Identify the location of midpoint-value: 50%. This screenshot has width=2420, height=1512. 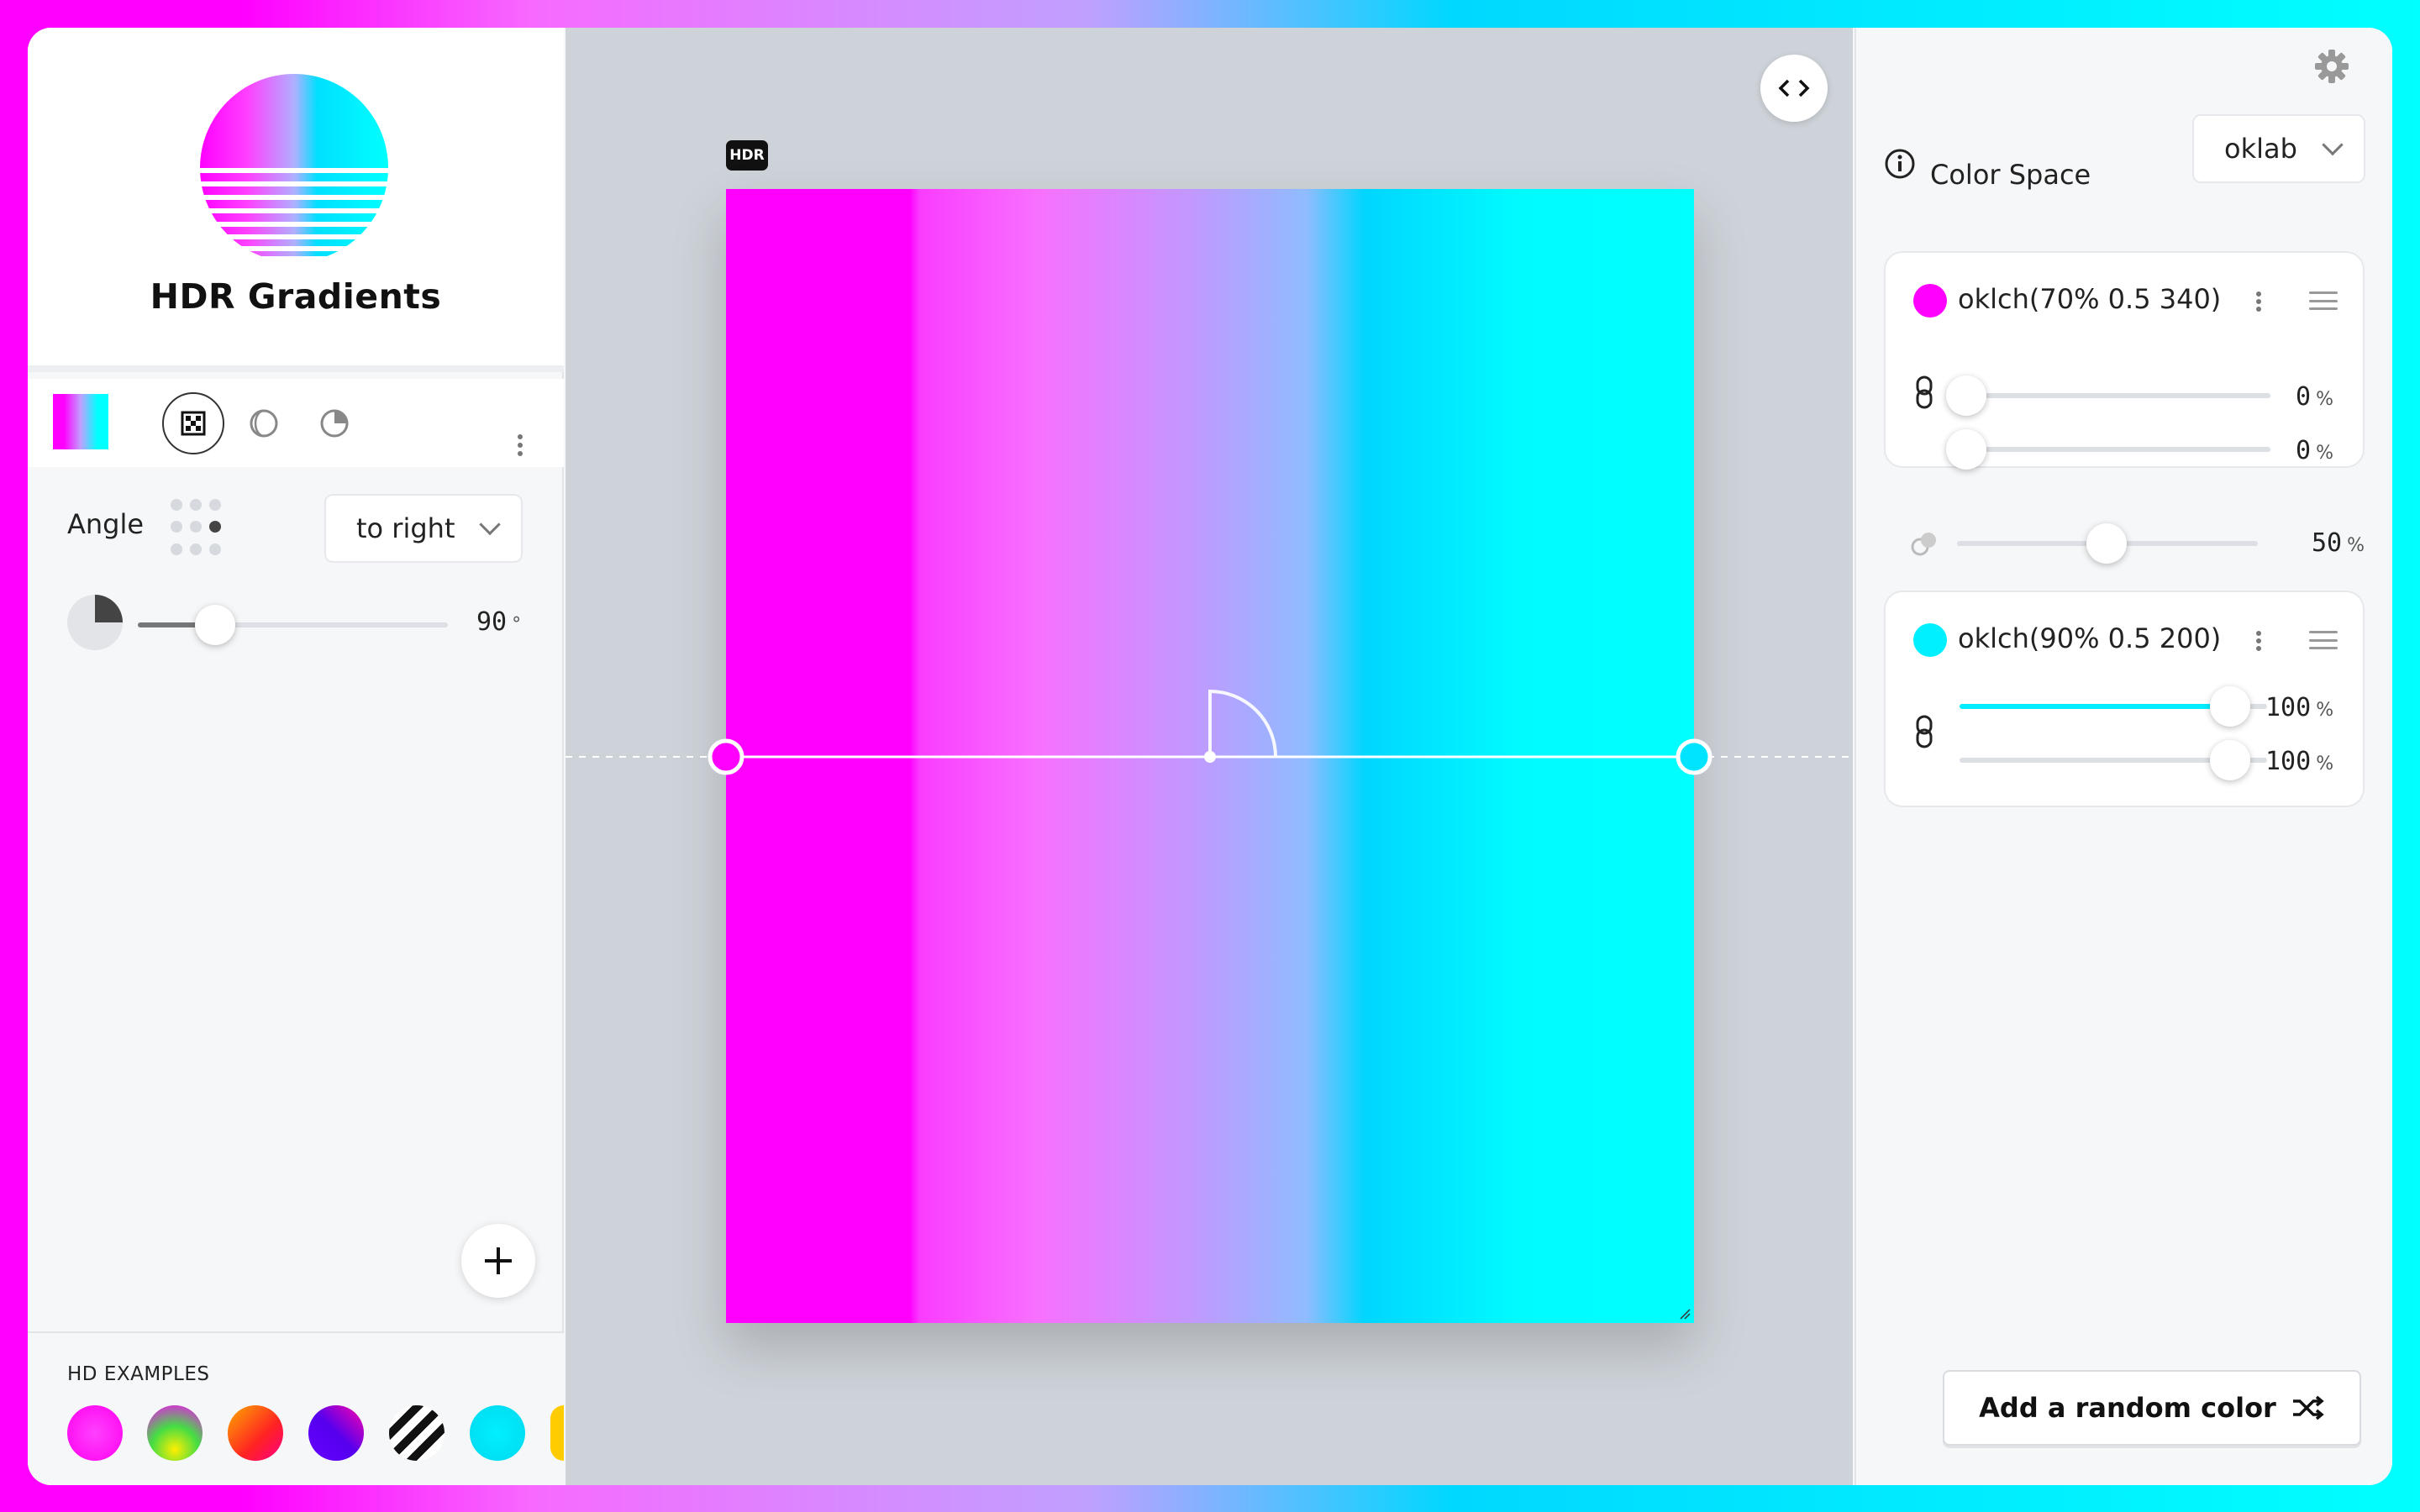
(2338, 543).